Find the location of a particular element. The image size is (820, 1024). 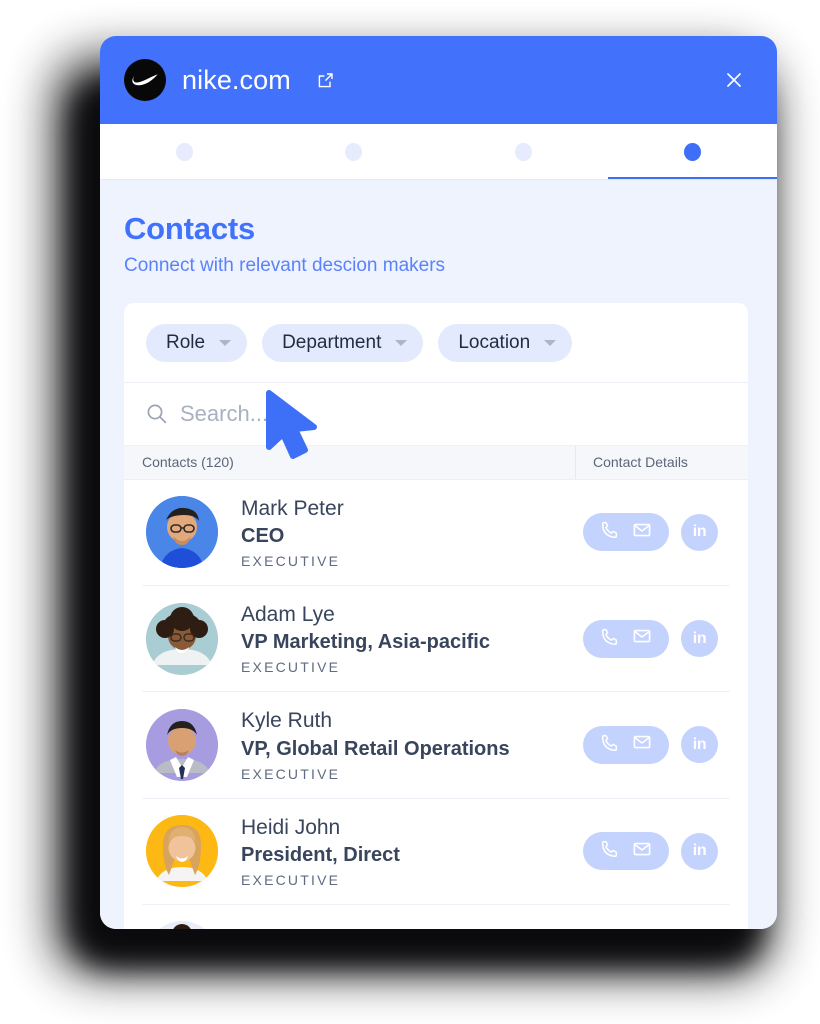

window-title: nike.com is located at coordinates (236, 79).